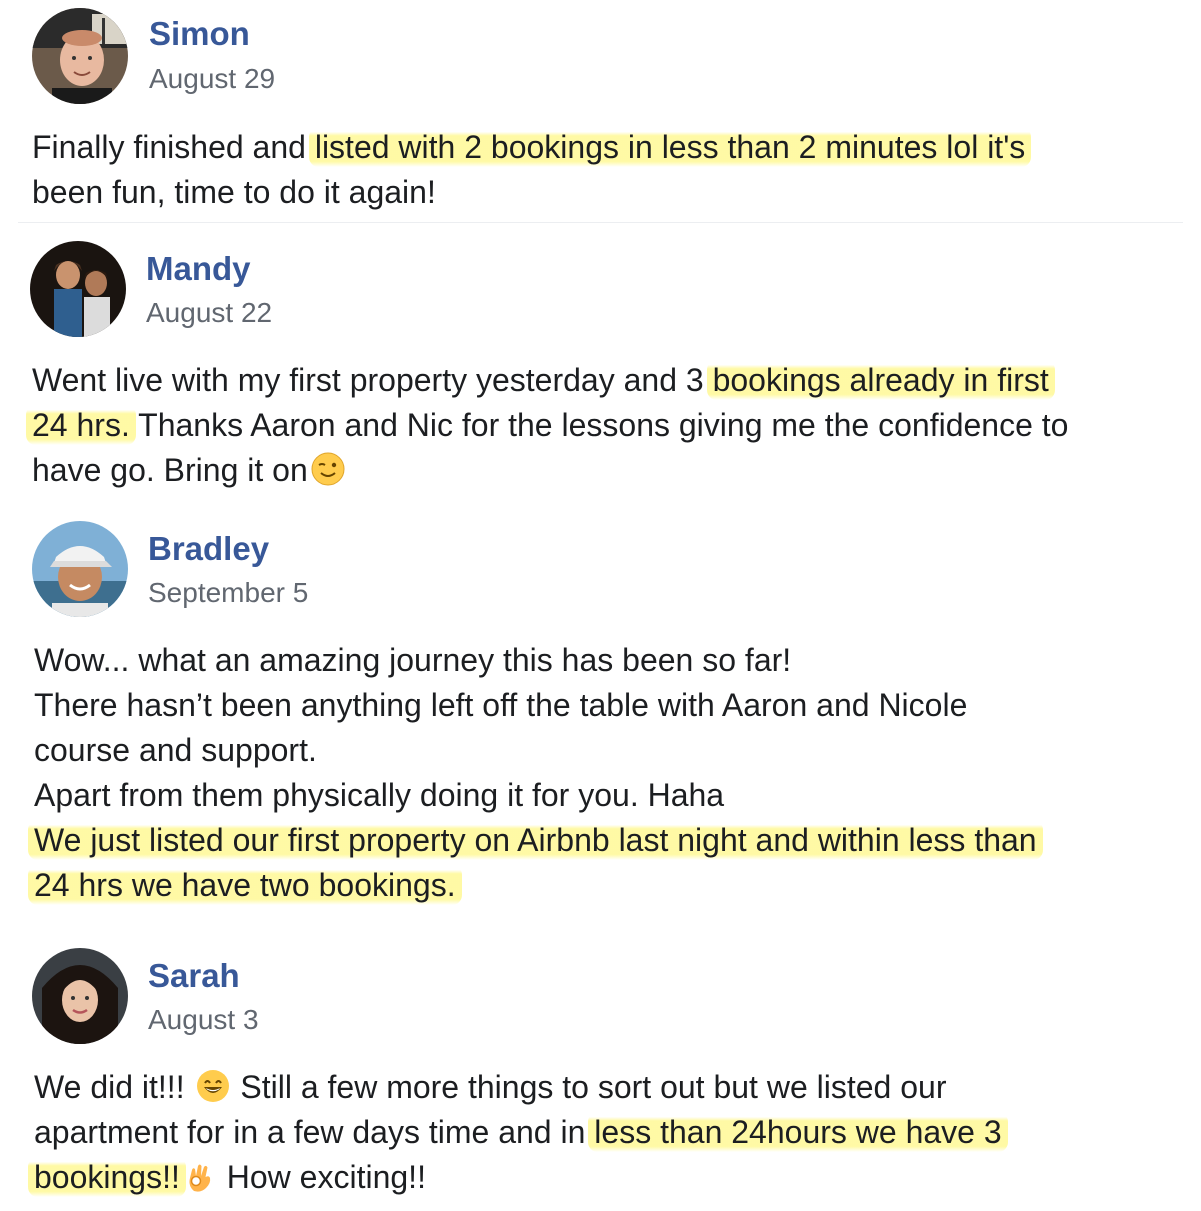  I want to click on highlighted-text: less than 24hours we have 3, so click(798, 1132).